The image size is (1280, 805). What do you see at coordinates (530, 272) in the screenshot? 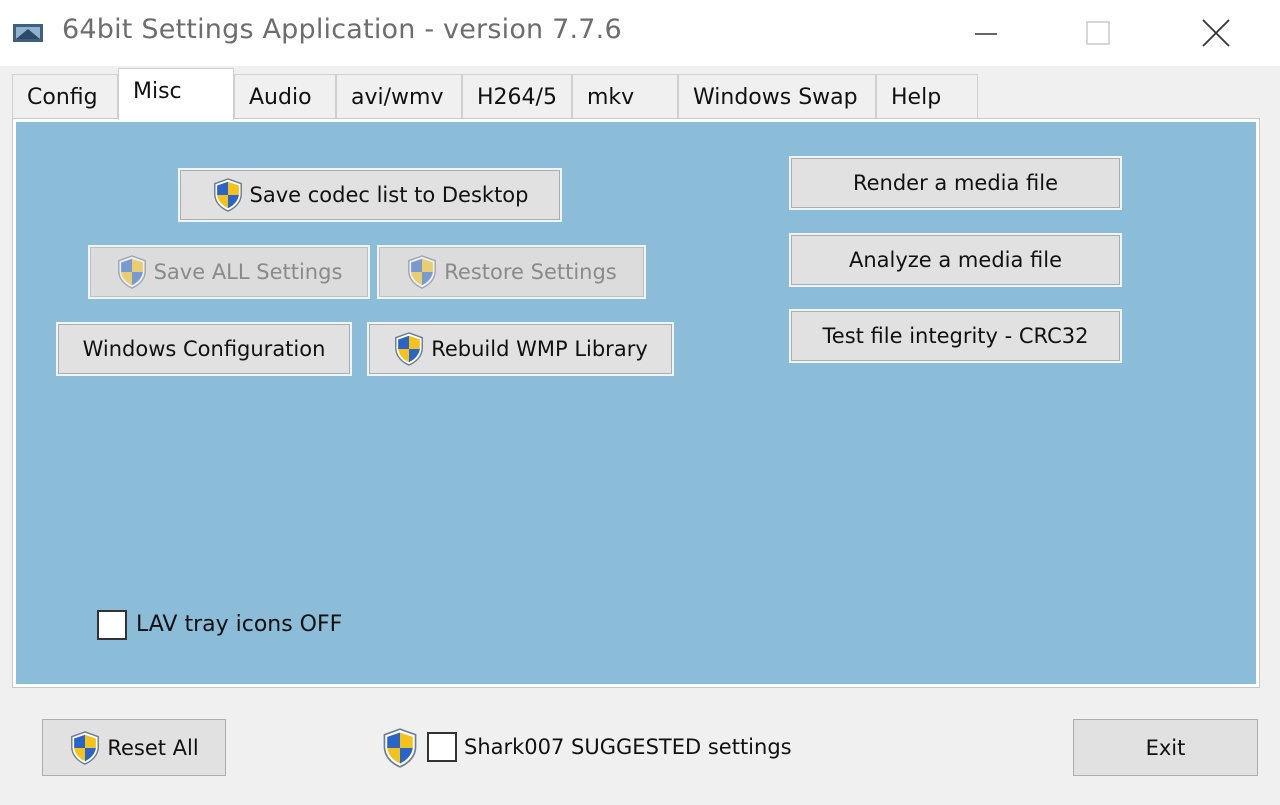
I see `restore-settings-label: Restore Settings` at bounding box center [530, 272].